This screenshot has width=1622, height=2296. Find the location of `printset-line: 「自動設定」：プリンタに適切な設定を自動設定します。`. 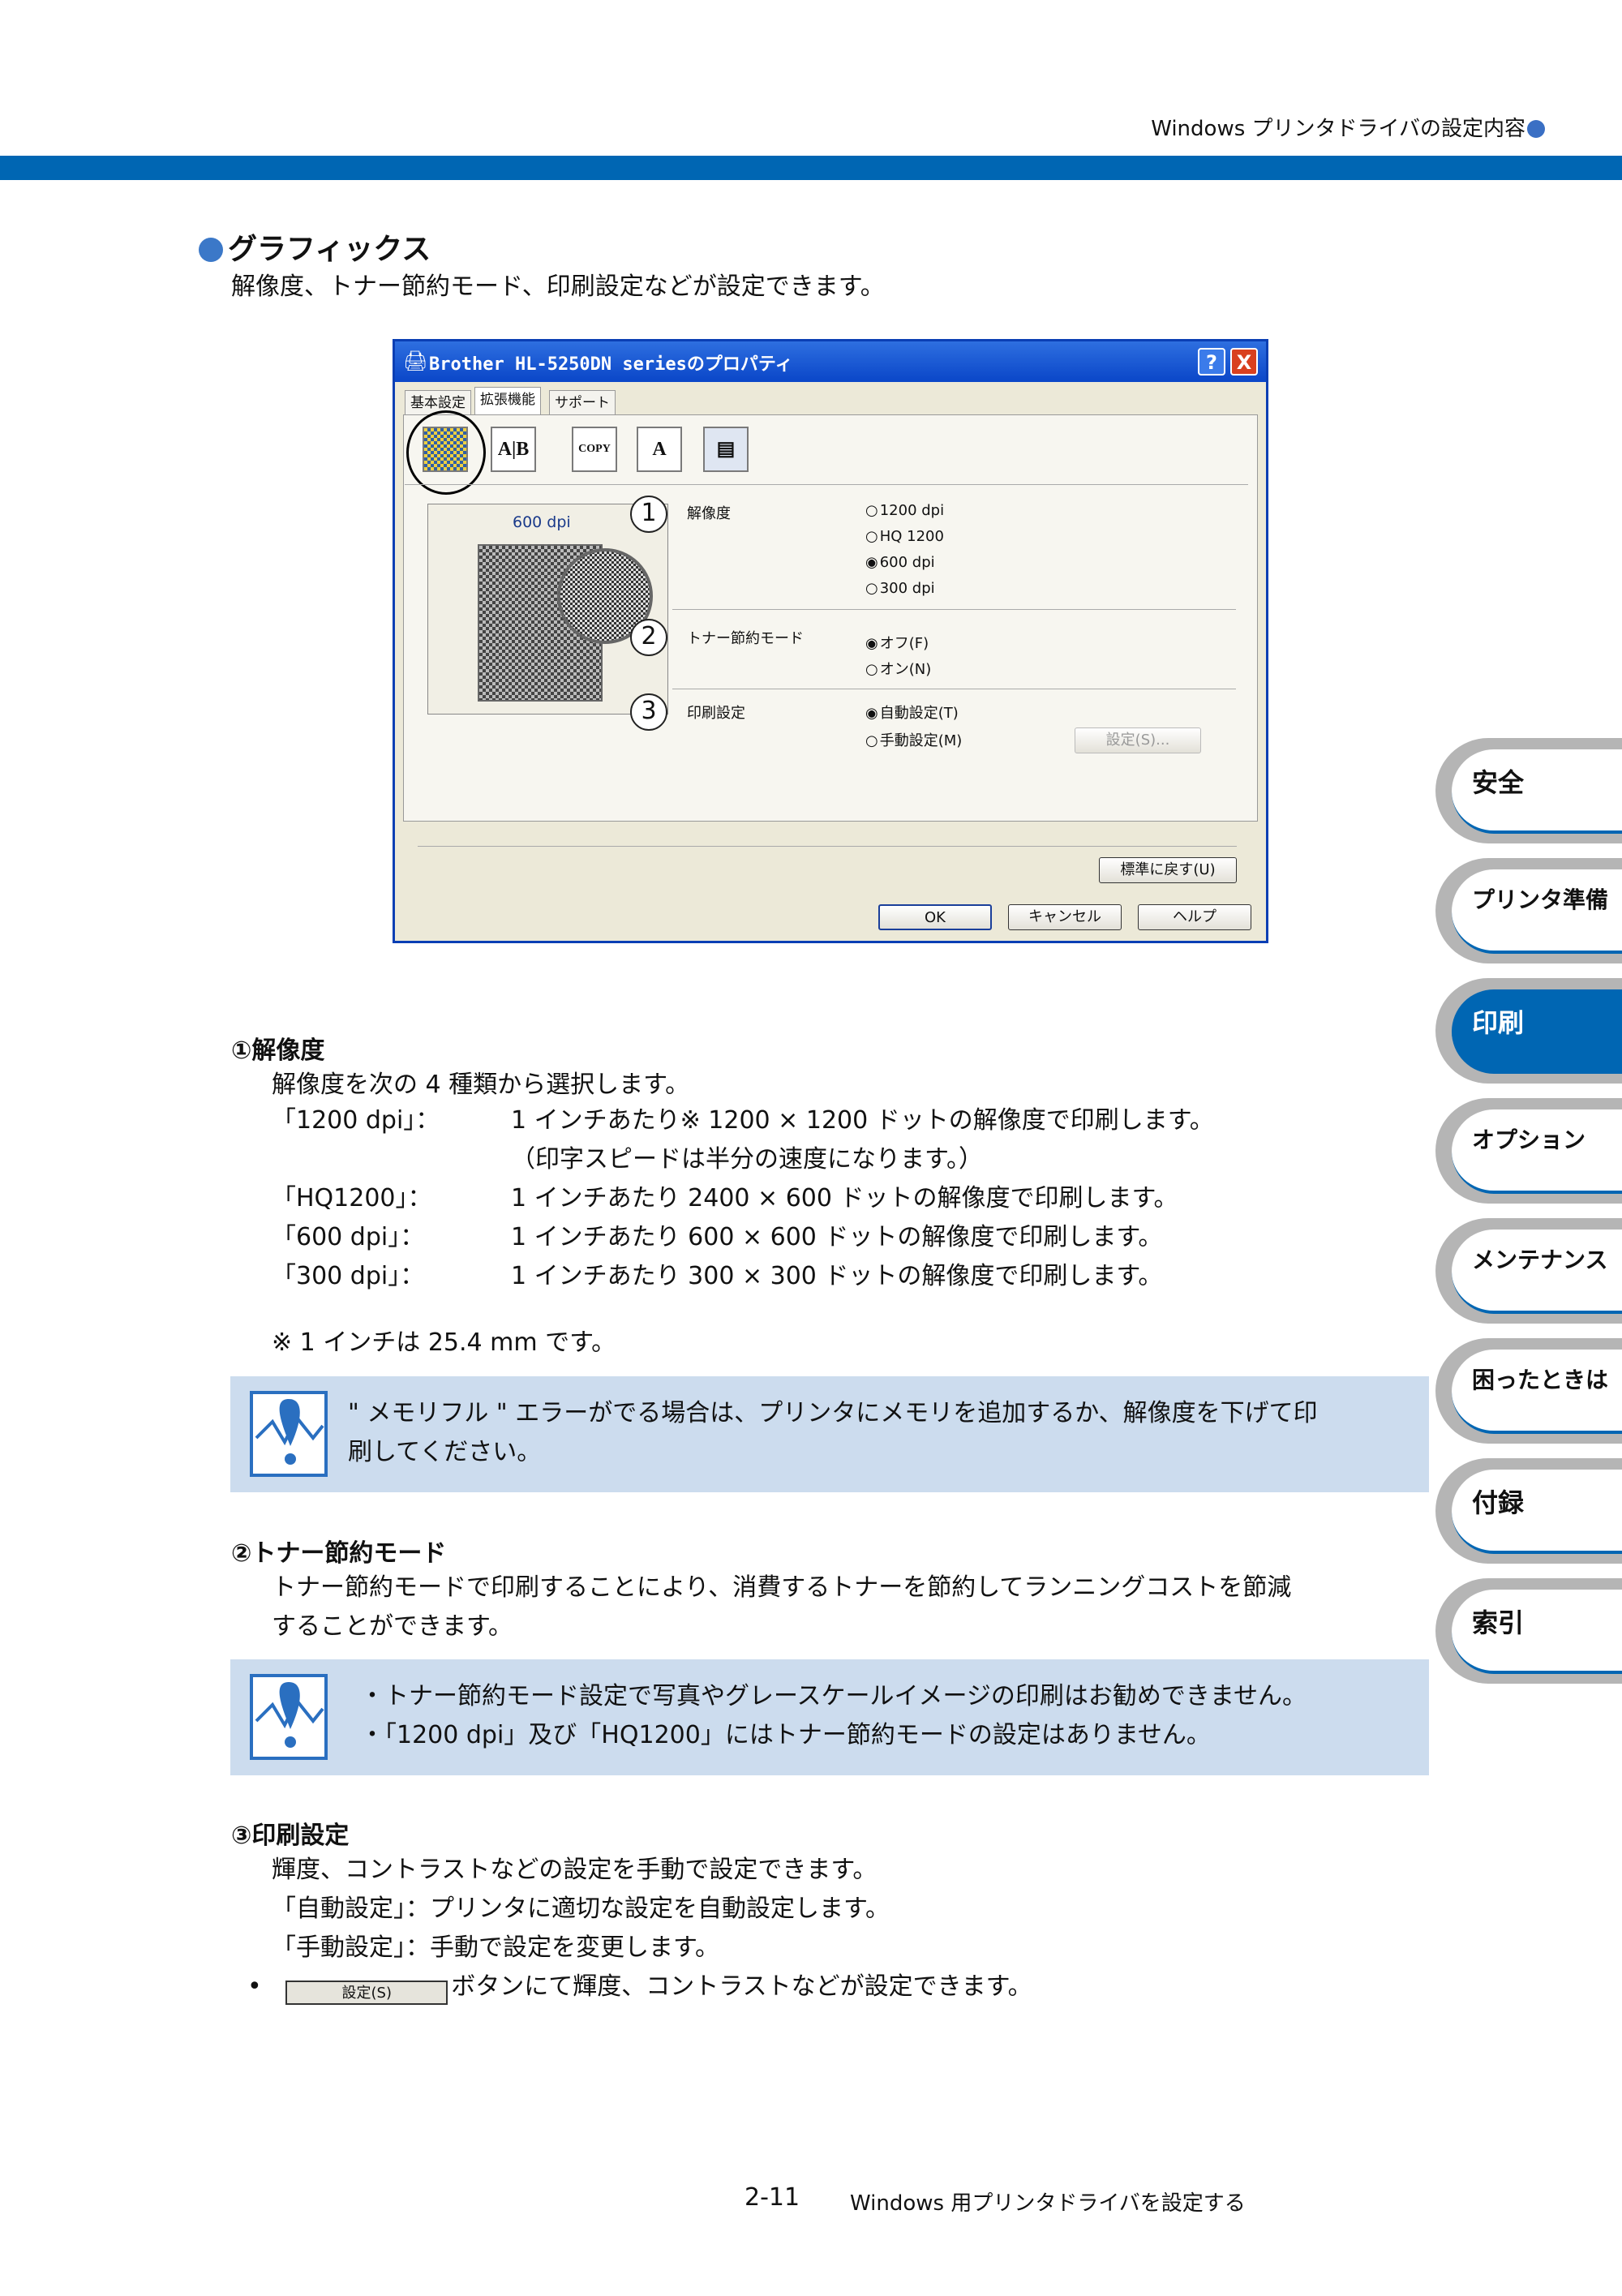

printset-line: 「自動設定」：プリンタに適切な設定を自動設定します。 is located at coordinates (581, 1909).